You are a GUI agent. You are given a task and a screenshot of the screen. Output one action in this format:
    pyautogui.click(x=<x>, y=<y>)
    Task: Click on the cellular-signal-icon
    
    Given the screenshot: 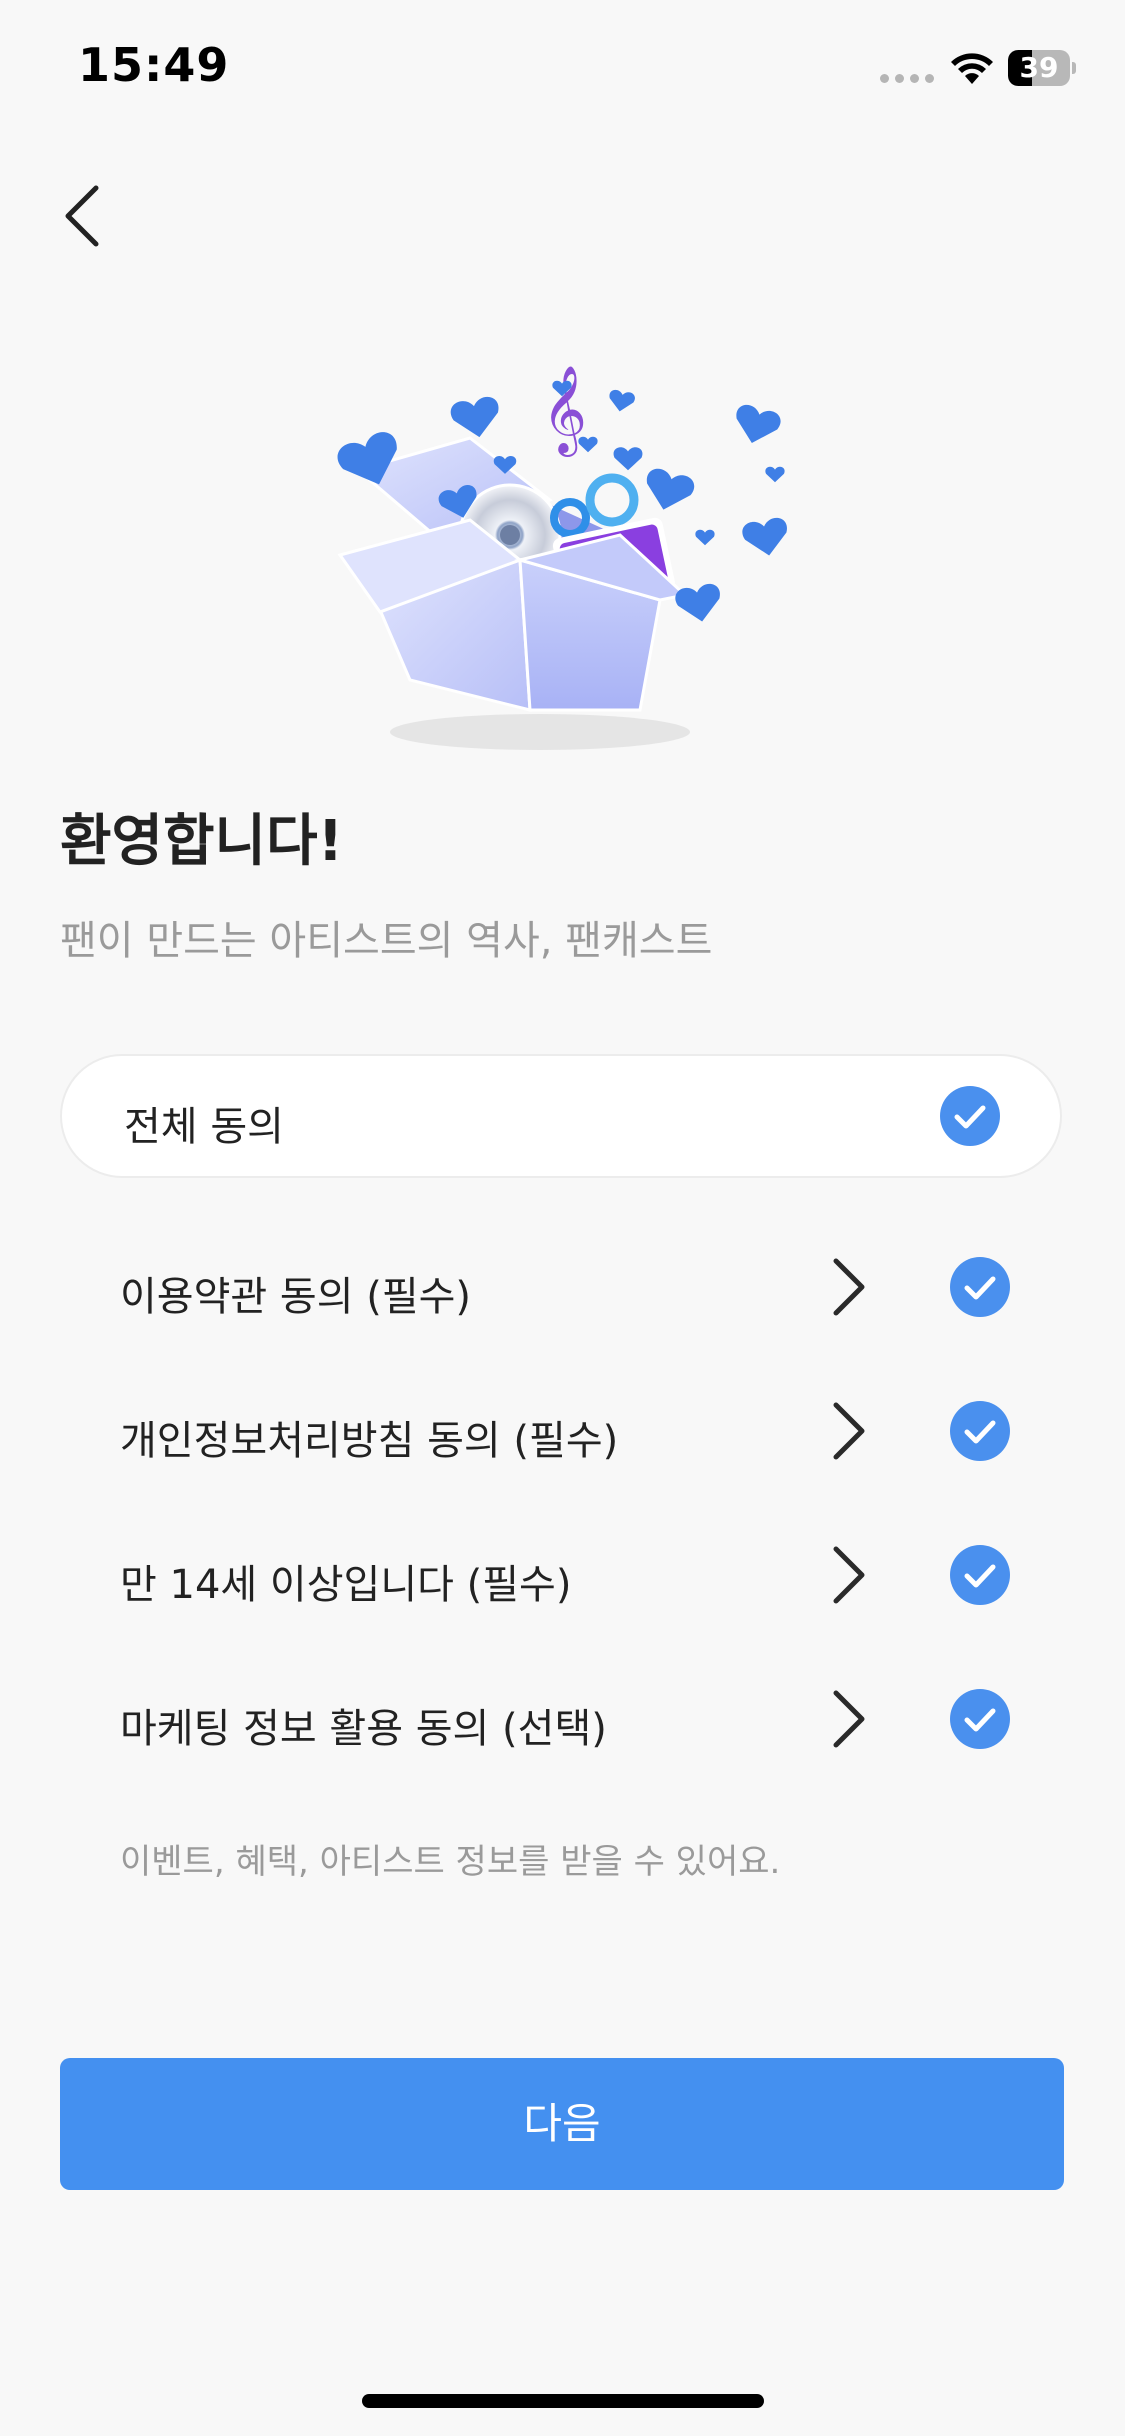 What is the action you would take?
    pyautogui.click(x=907, y=78)
    